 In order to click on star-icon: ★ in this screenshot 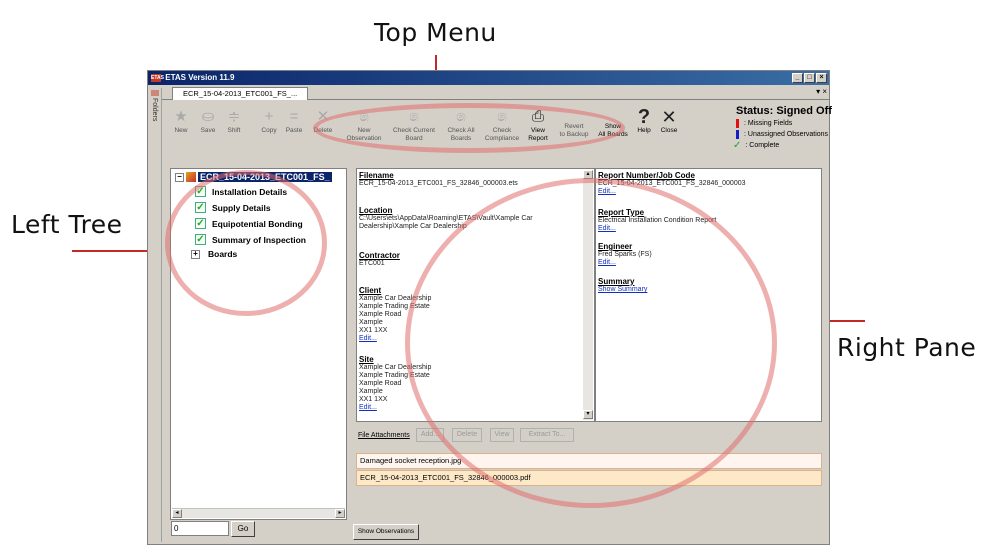, I will do `click(181, 116)`.